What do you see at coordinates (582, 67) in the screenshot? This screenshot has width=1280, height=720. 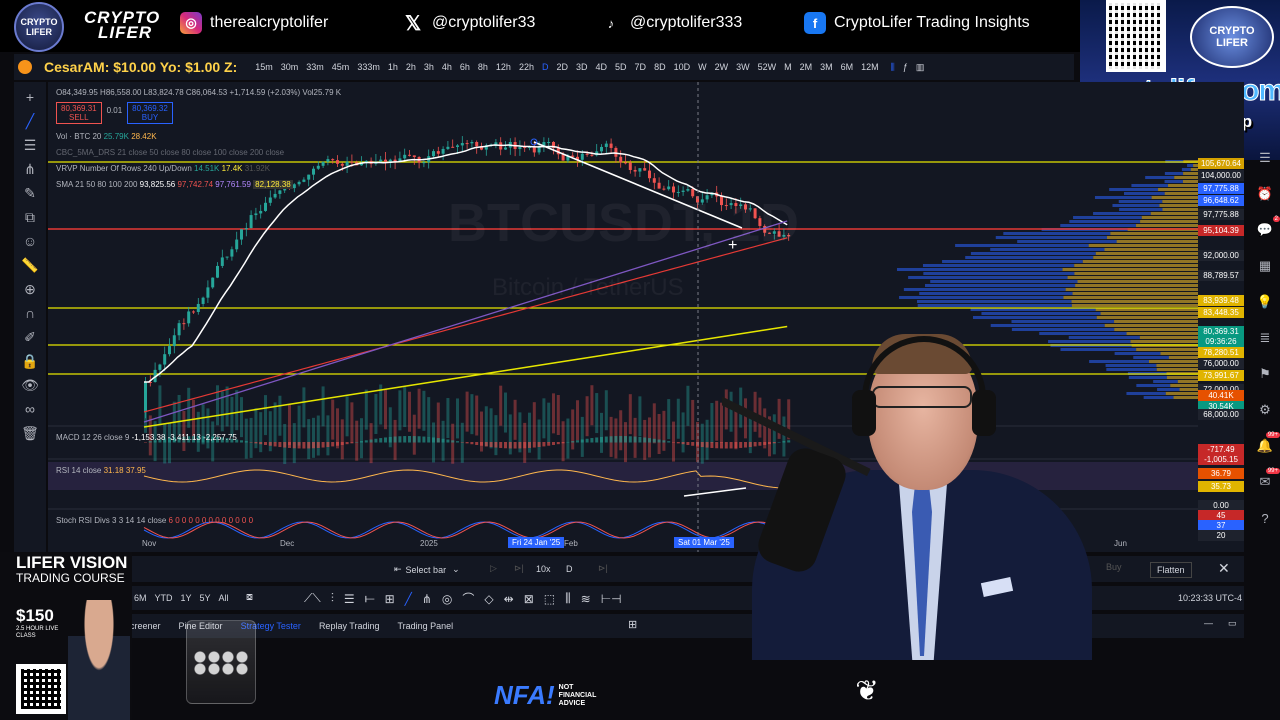 I see `timeframe-3d: 3D` at bounding box center [582, 67].